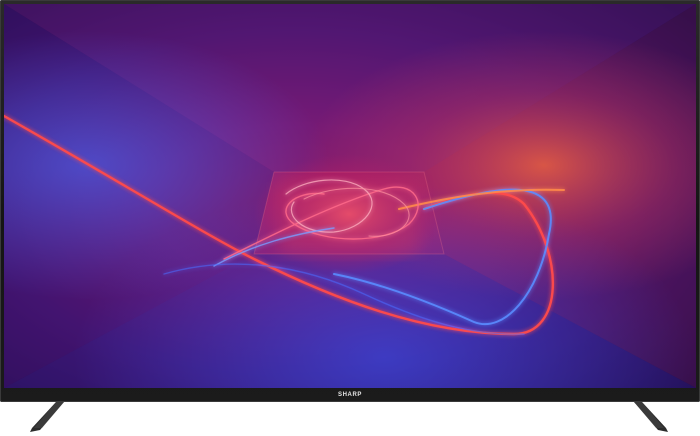 The height and width of the screenshot is (436, 700). What do you see at coordinates (647, 417) in the screenshot?
I see `stand-foot-right` at bounding box center [647, 417].